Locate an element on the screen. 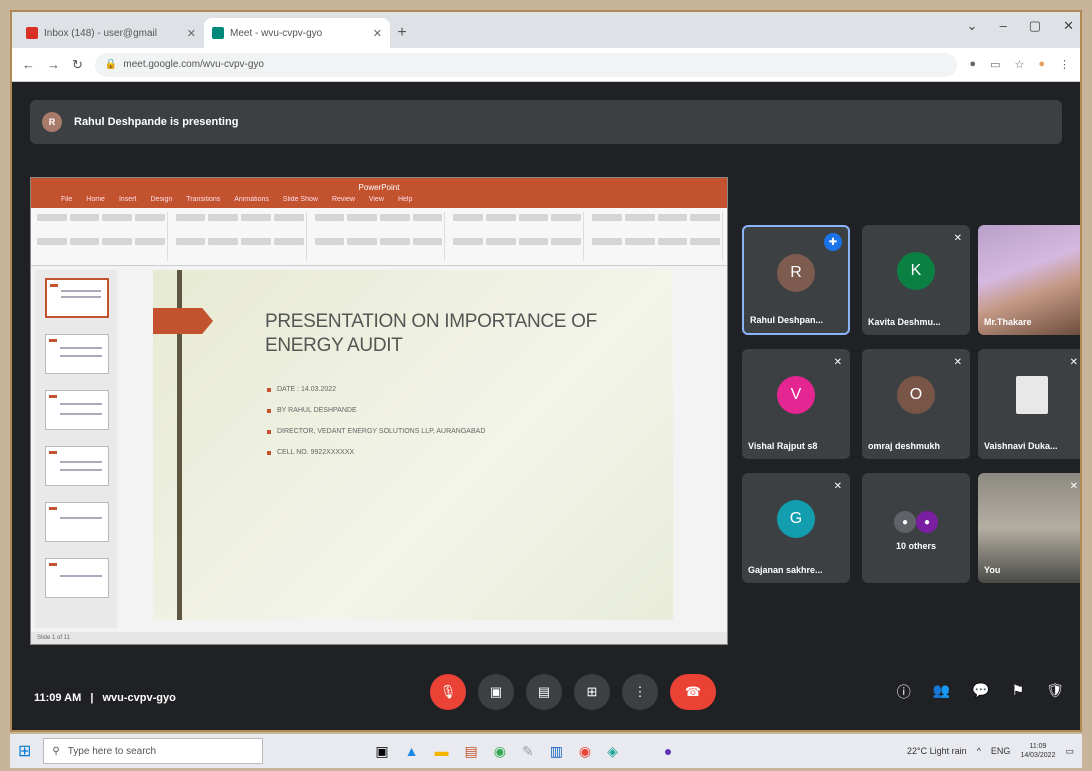  meet-icon is located at coordinates (218, 33).